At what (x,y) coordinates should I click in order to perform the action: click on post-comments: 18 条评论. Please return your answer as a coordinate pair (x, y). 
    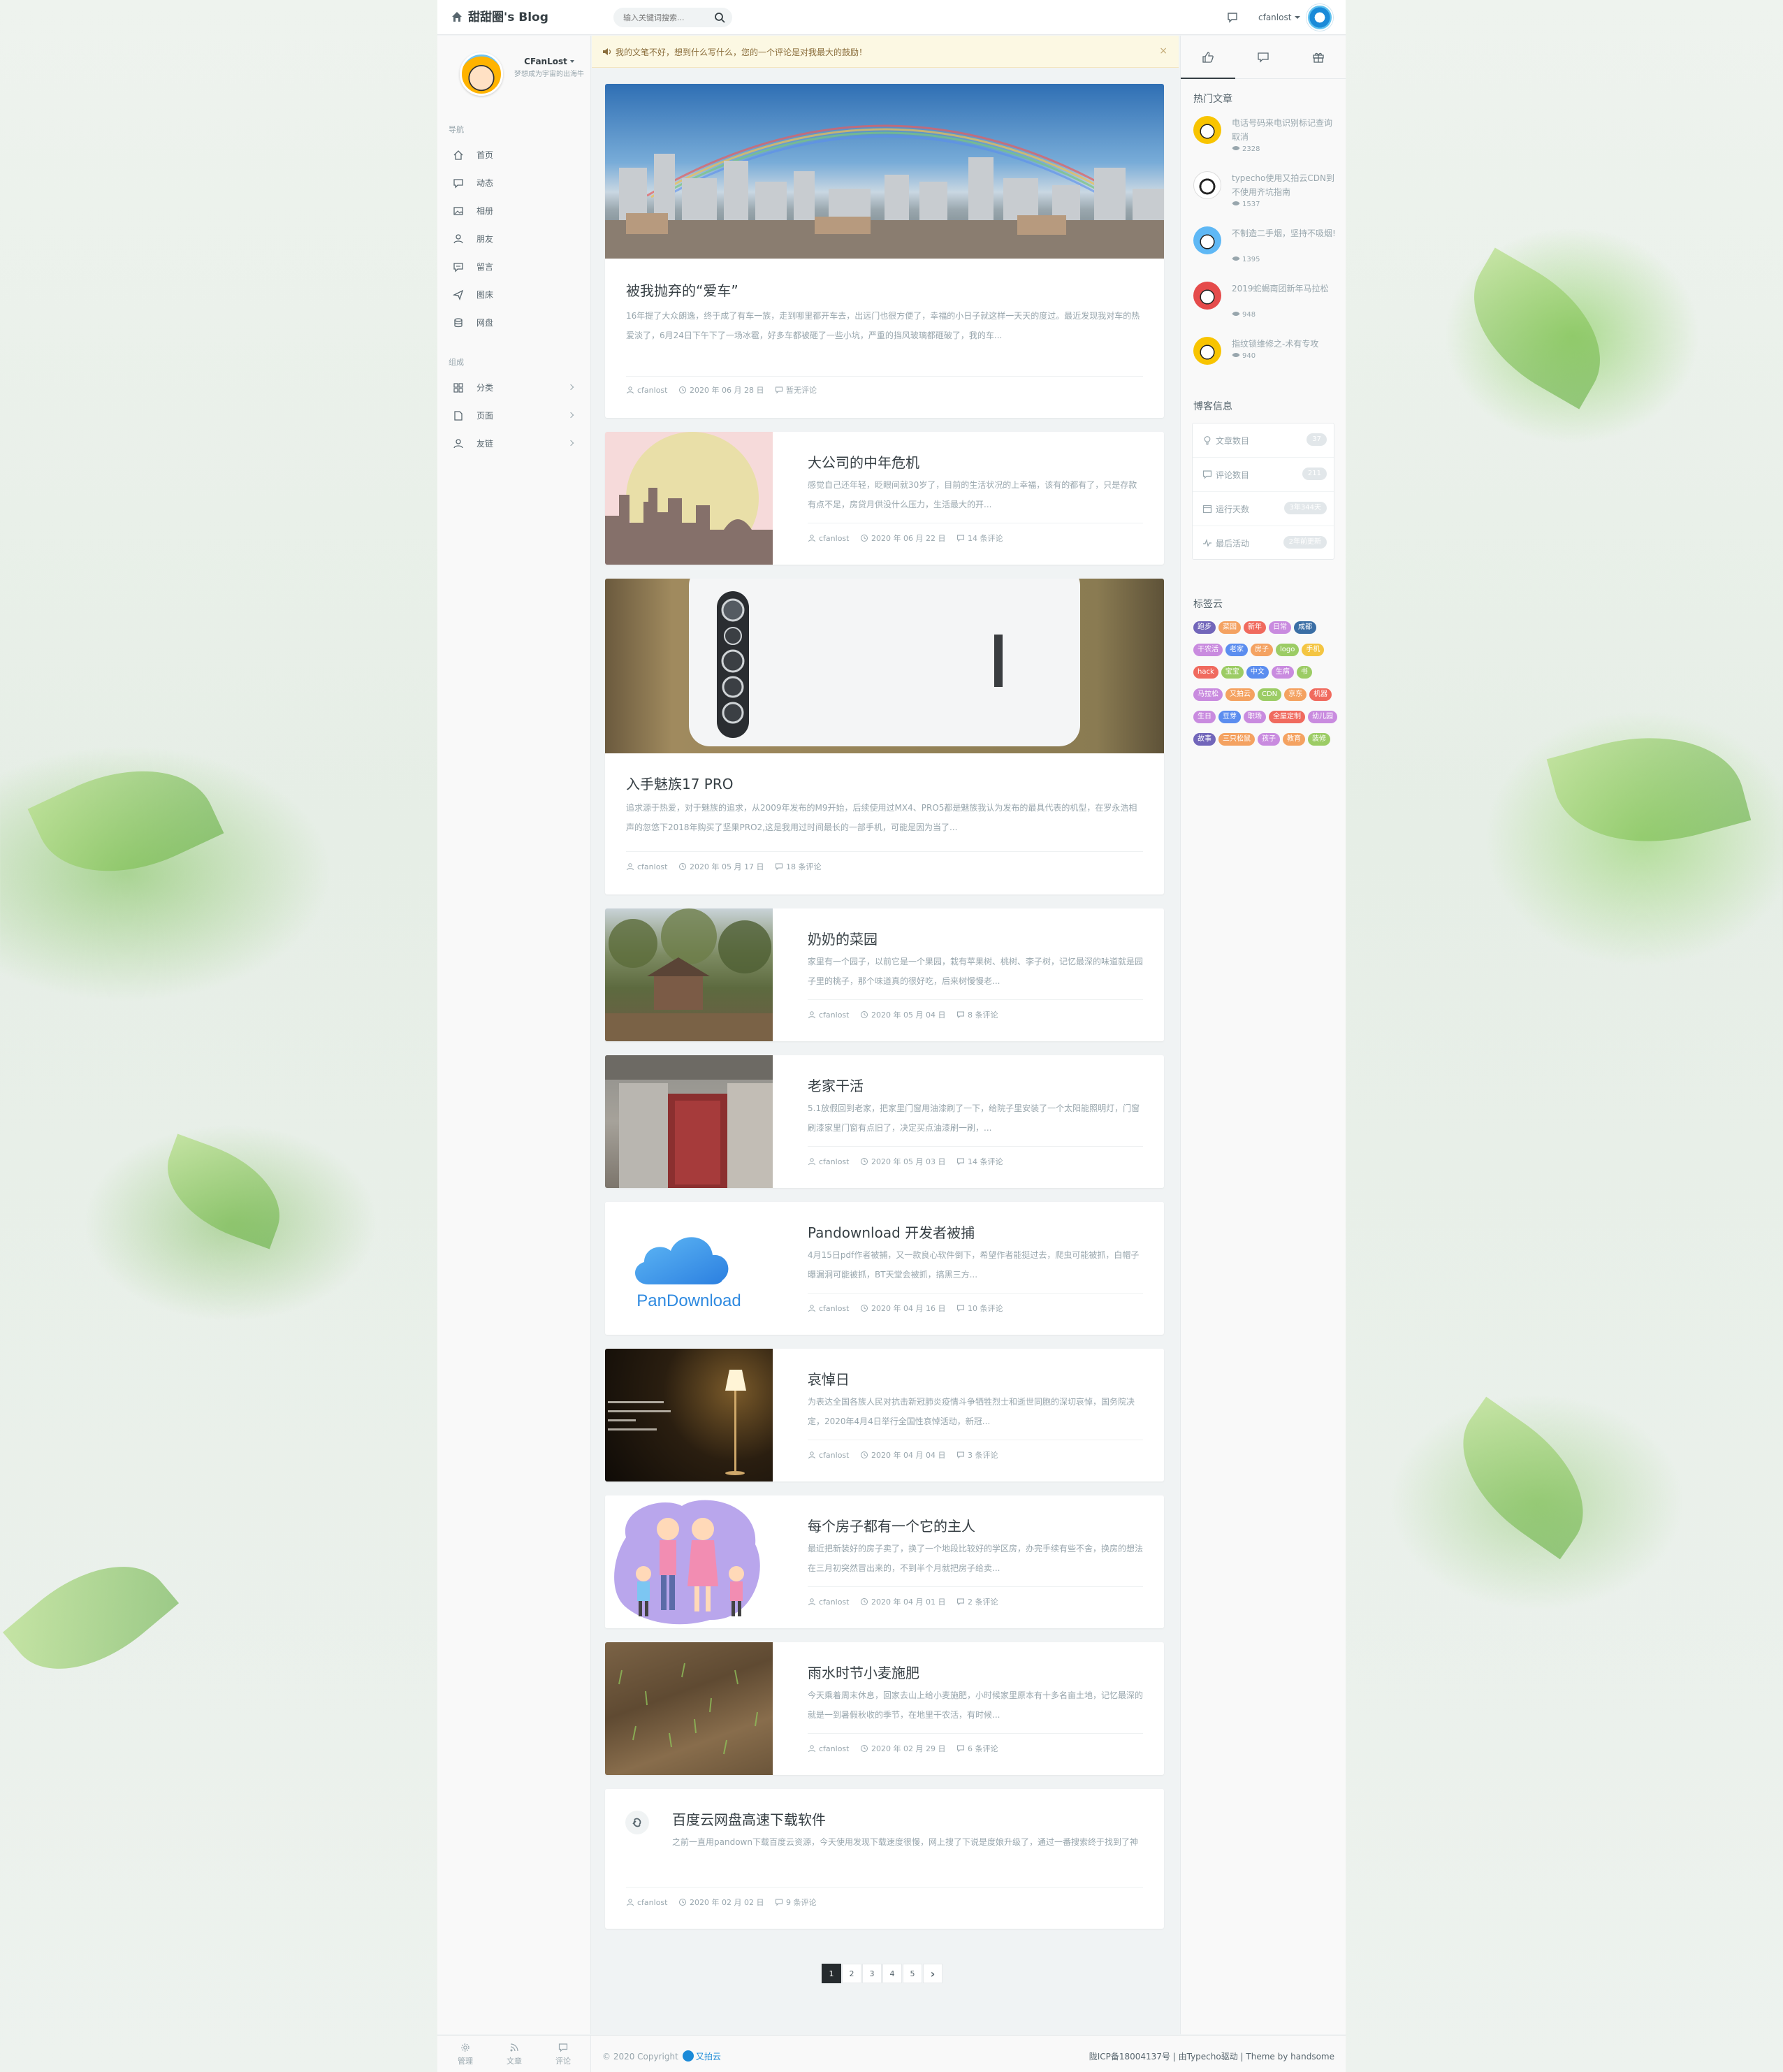
    Looking at the image, I should click on (804, 867).